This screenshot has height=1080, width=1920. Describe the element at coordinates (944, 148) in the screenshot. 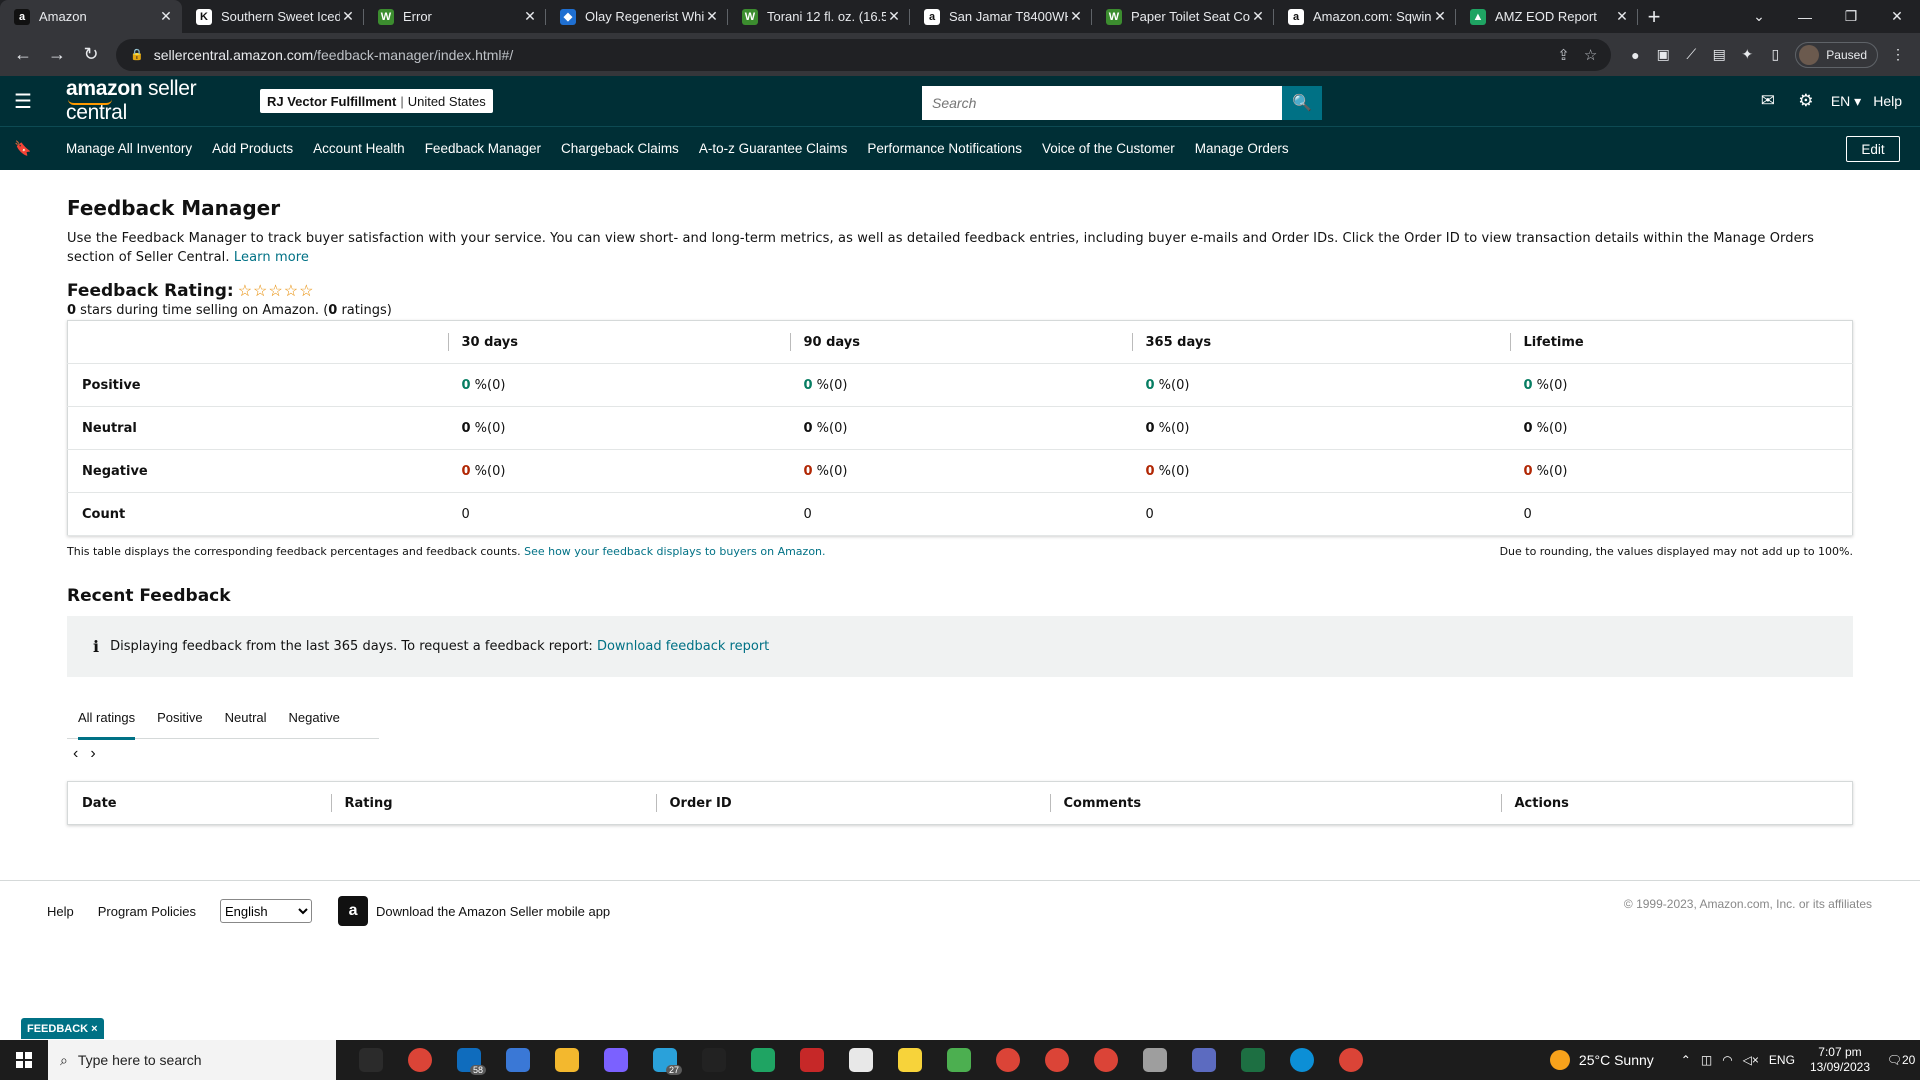

I see `nav-link: Performance Notifications` at that location.